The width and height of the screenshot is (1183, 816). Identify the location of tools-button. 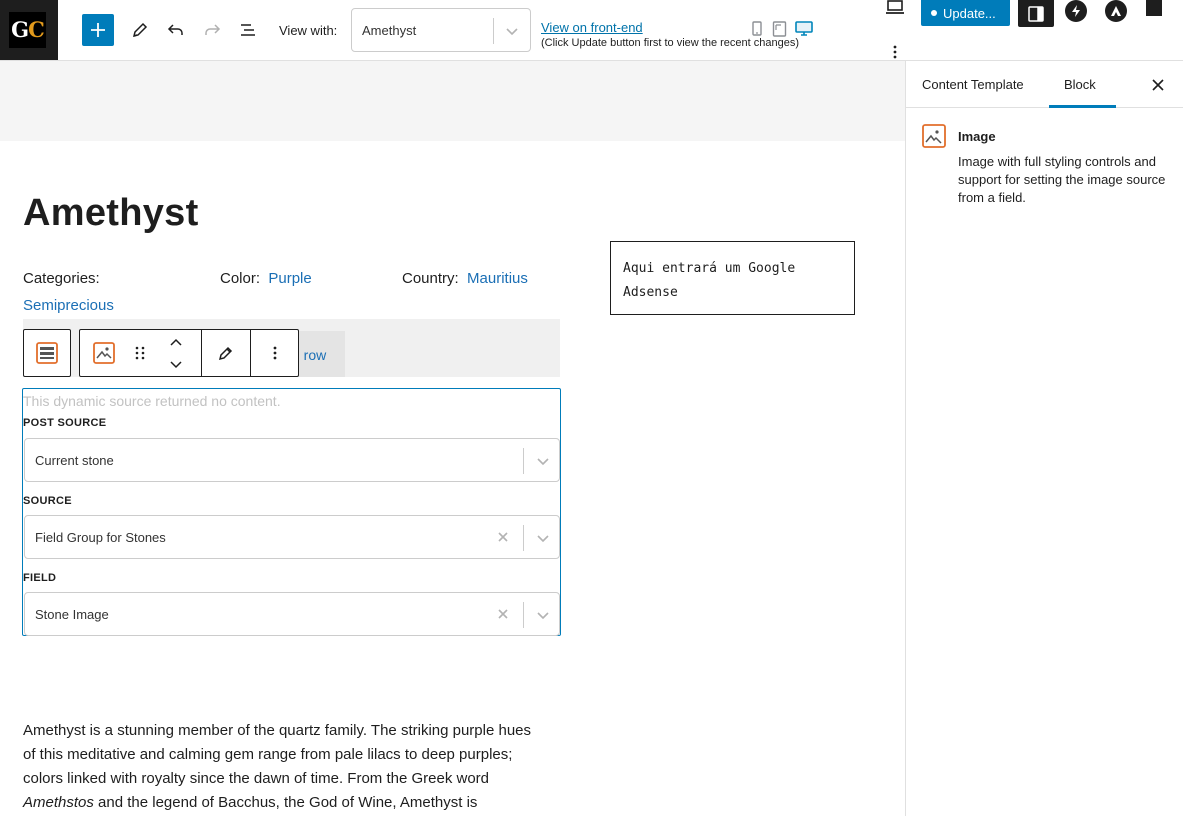
(140, 30).